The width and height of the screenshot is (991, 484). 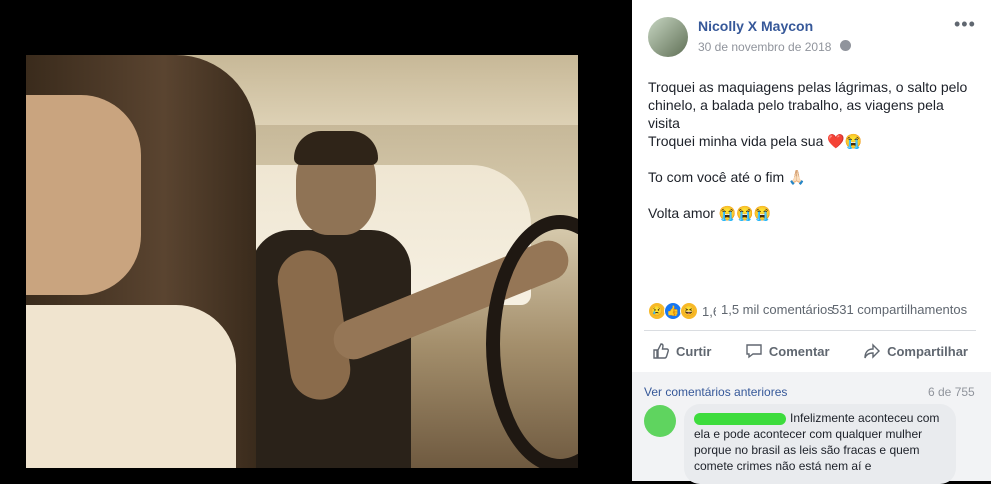 What do you see at coordinates (755, 141) in the screenshot?
I see `post-text-line: Troquei minha vida pela sua ❤️😭` at bounding box center [755, 141].